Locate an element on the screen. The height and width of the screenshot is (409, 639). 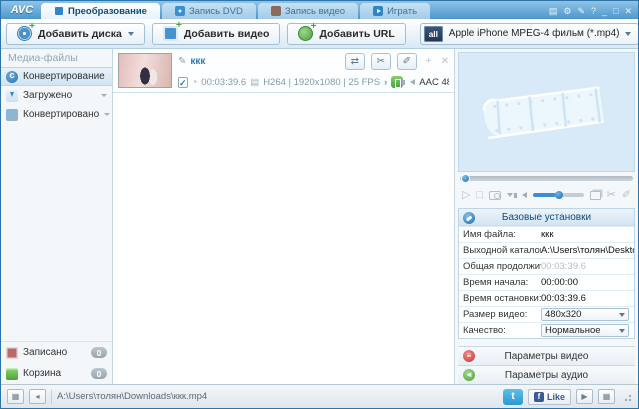
setting-row-start-time: Время начала: 00:00:00 is located at coordinates (546, 282).